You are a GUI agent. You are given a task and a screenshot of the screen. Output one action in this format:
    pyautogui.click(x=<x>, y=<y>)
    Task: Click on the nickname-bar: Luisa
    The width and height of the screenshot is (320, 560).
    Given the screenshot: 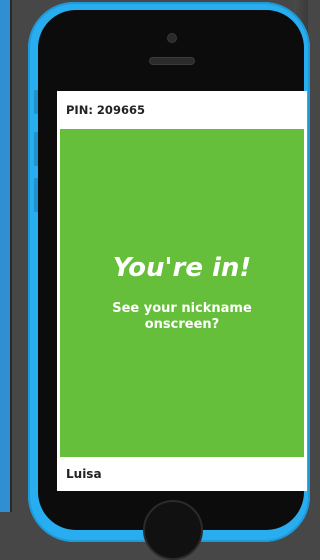 What is the action you would take?
    pyautogui.click(x=182, y=474)
    